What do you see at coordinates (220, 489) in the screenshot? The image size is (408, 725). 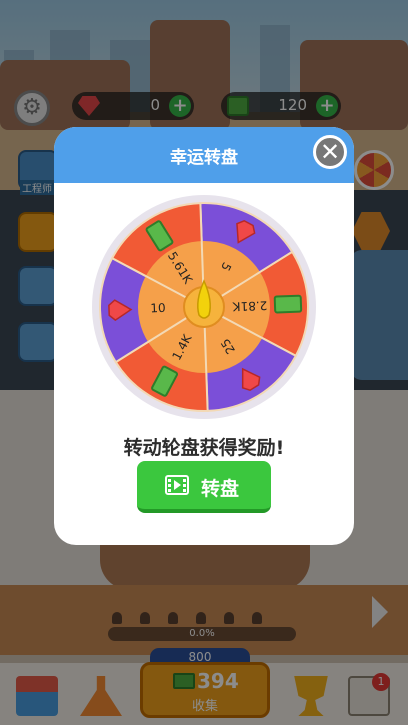 I see `spin-label: 转盘` at bounding box center [220, 489].